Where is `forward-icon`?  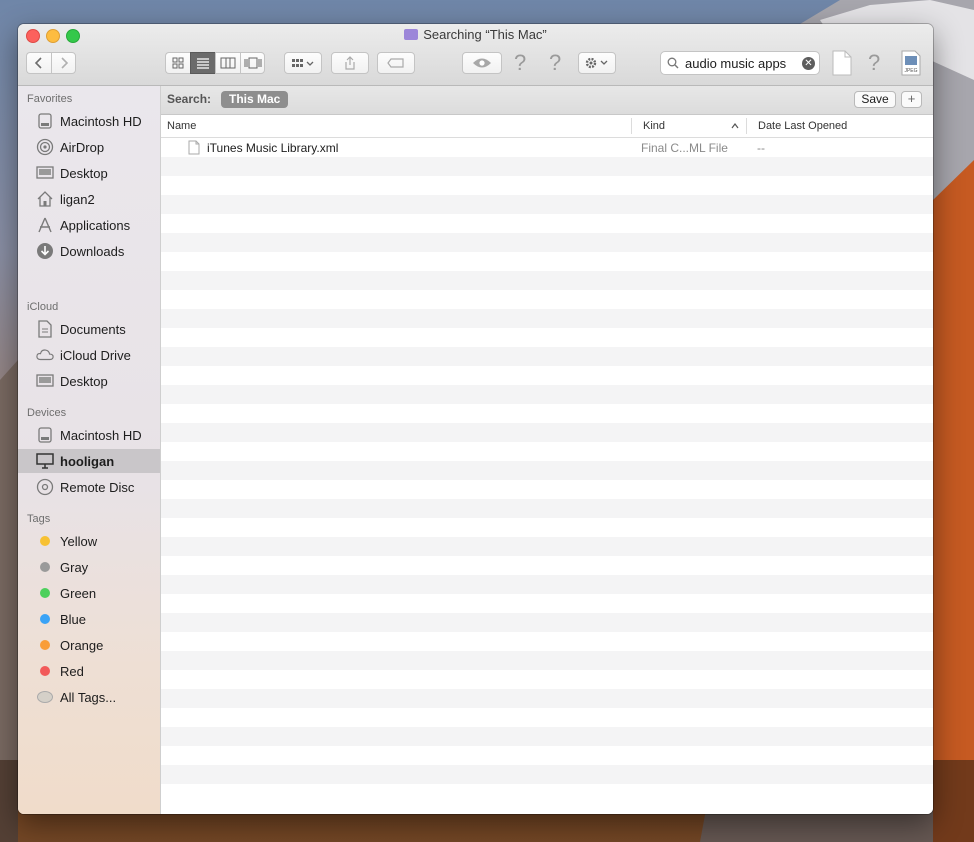
forward-icon is located at coordinates (64, 63).